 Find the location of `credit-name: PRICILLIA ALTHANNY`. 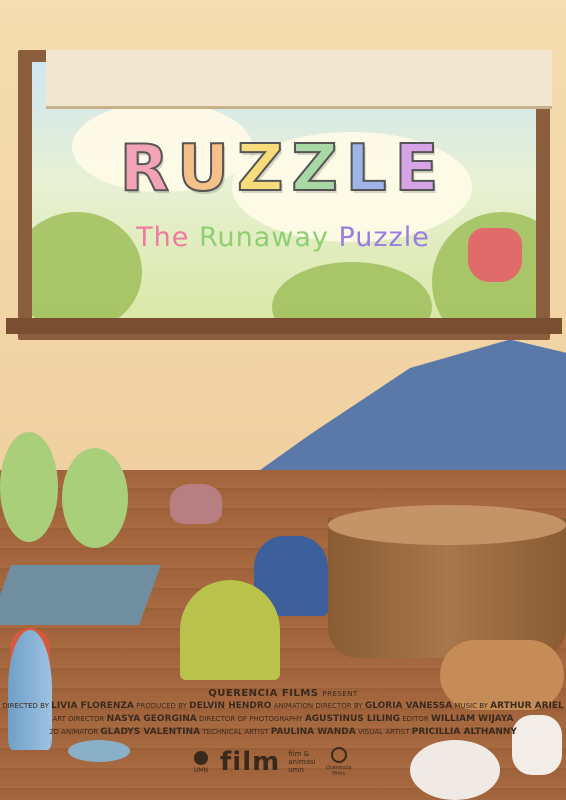

credit-name: PRICILLIA ALTHANNY is located at coordinates (464, 732).